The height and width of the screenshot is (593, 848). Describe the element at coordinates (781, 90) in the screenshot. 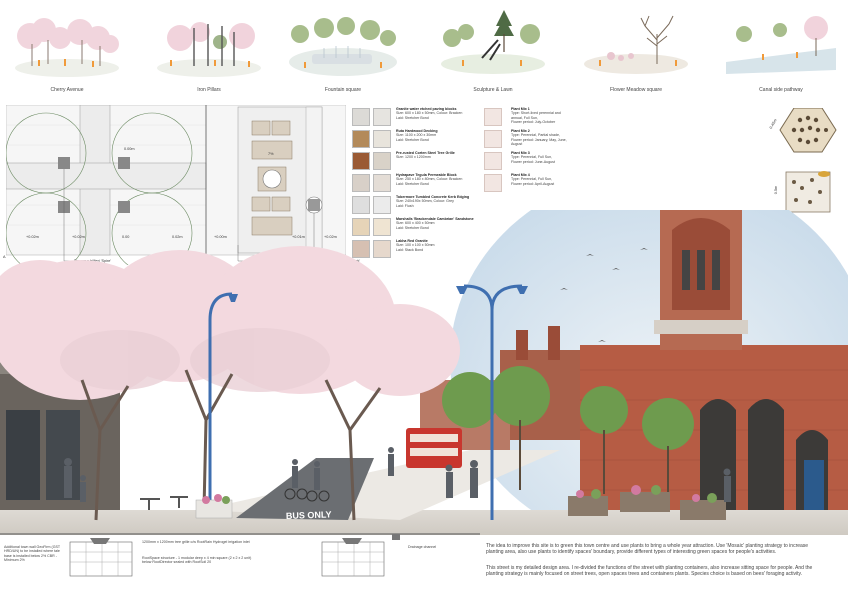

I see `vignette-caption: Canal side pathway` at that location.